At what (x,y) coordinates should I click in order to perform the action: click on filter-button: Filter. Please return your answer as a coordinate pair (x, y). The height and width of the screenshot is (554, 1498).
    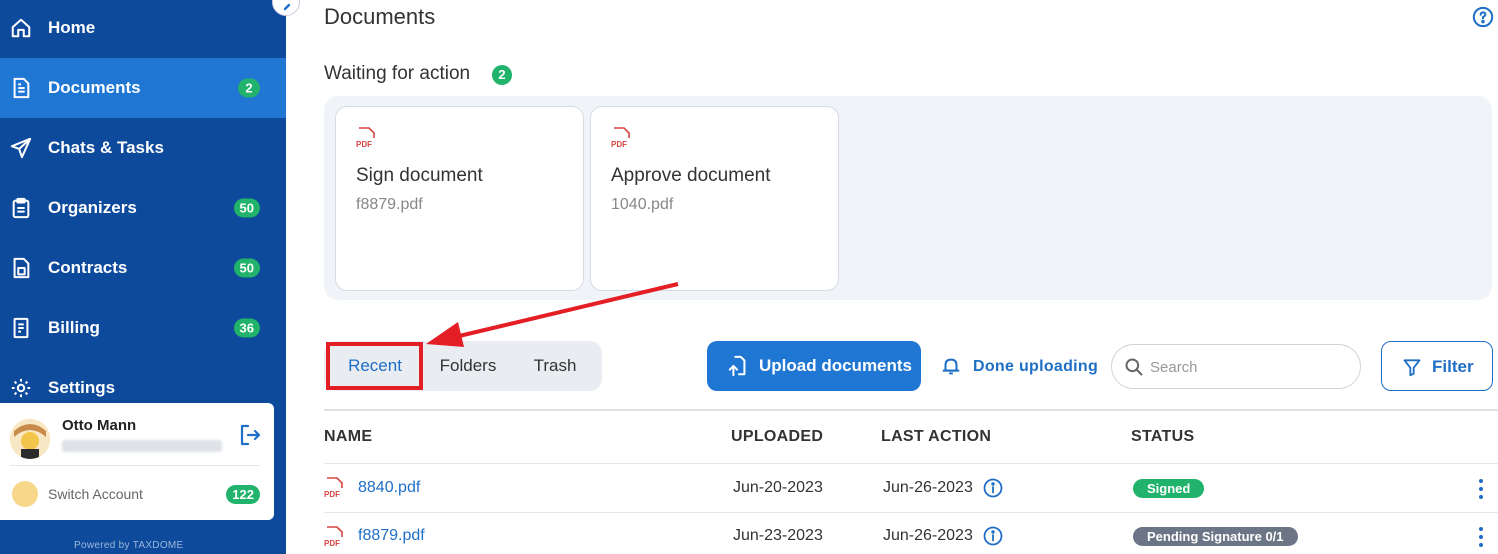
    Looking at the image, I should click on (1437, 366).